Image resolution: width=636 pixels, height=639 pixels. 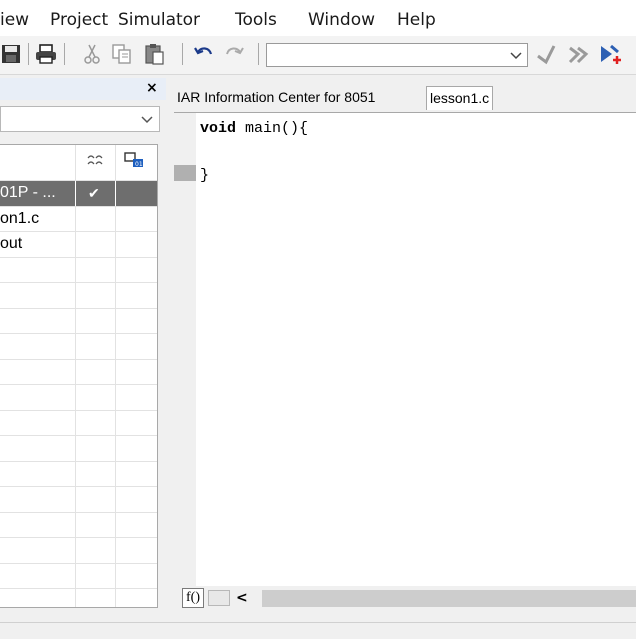 I want to click on debug-icon, so click(x=610, y=54).